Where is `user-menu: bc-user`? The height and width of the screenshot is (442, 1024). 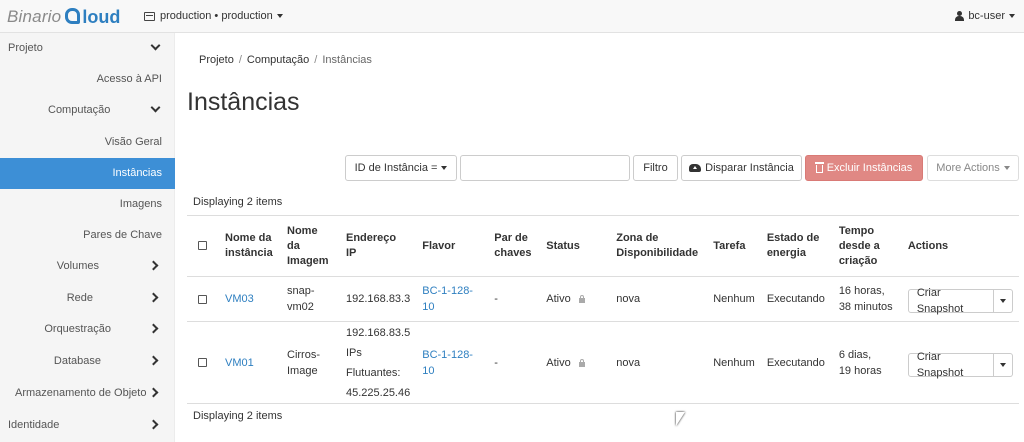 user-menu: bc-user is located at coordinates (985, 16).